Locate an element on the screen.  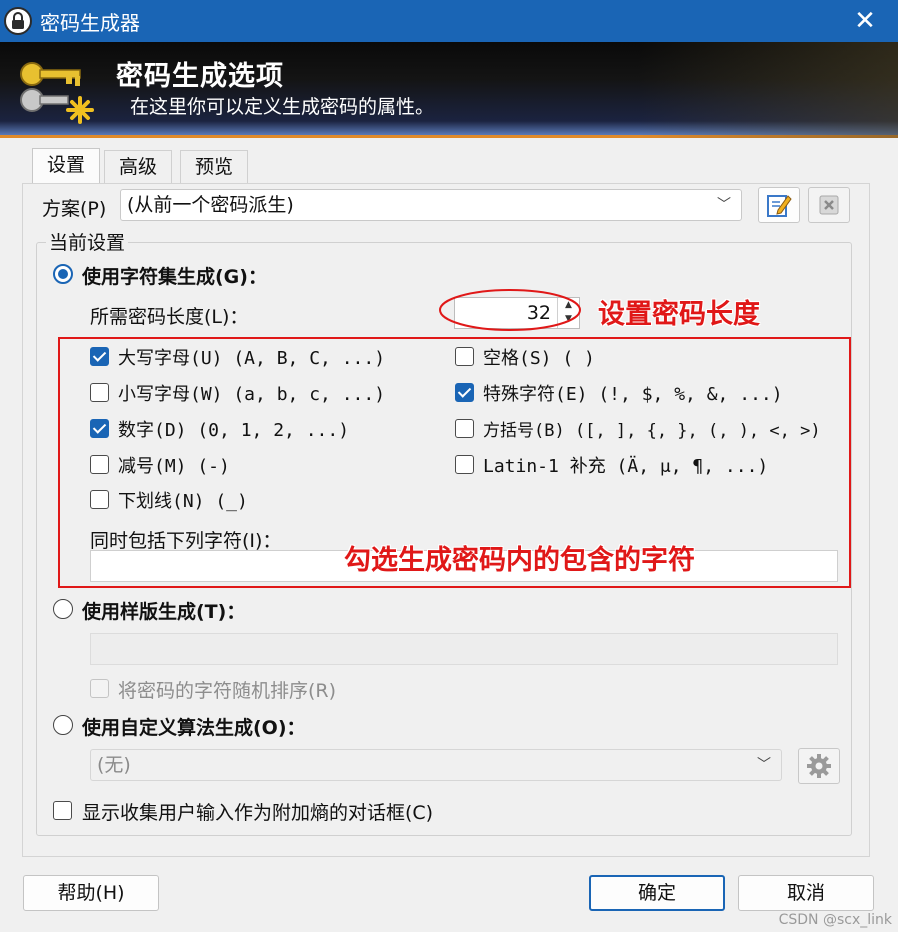
pattern-mode-label: 使用样版生成(T)： is located at coordinates (164, 612).